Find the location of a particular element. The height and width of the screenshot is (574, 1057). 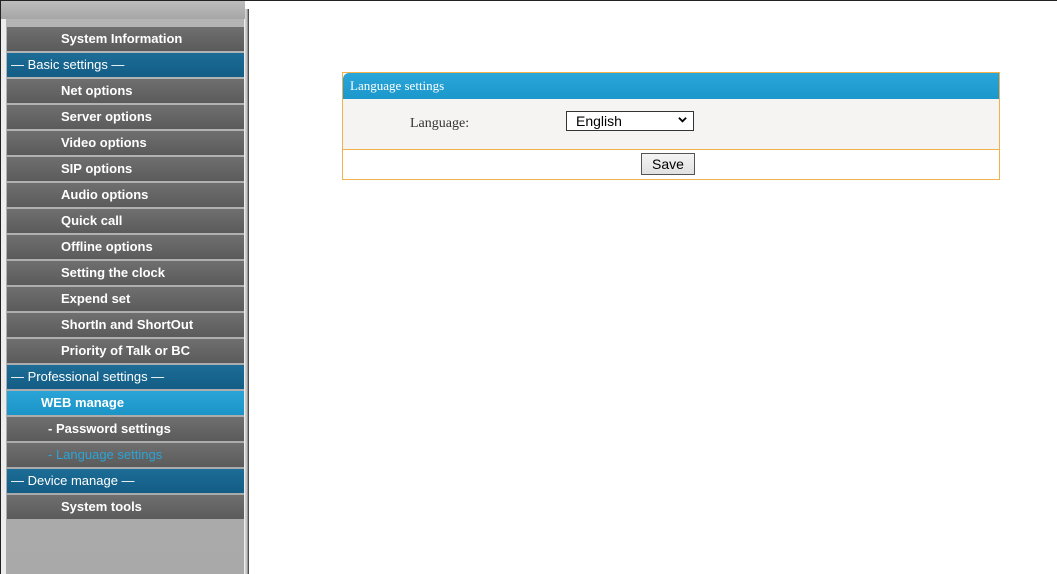

chevron-down-icon is located at coordinates (682, 120).